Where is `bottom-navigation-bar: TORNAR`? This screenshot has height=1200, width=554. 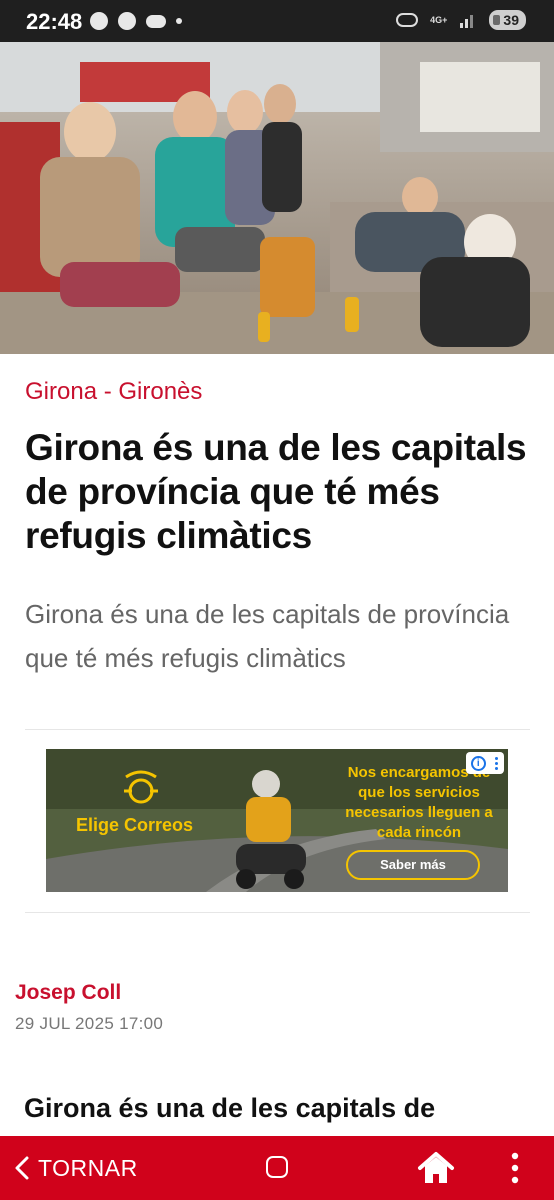 bottom-navigation-bar: TORNAR is located at coordinates (277, 1168).